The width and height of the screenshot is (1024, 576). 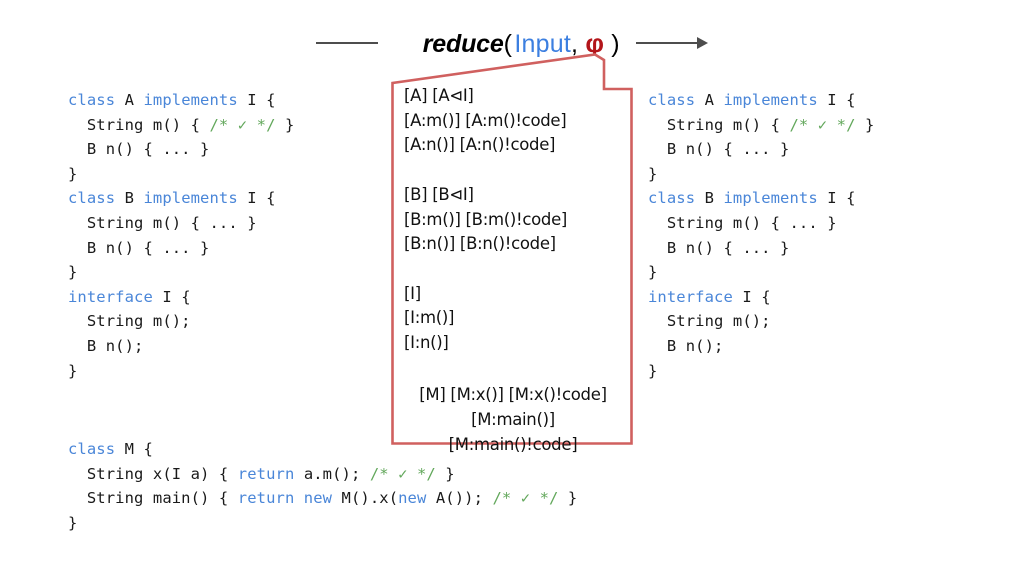 I want to click on code-line: class B implements I {, so click(x=761, y=198).